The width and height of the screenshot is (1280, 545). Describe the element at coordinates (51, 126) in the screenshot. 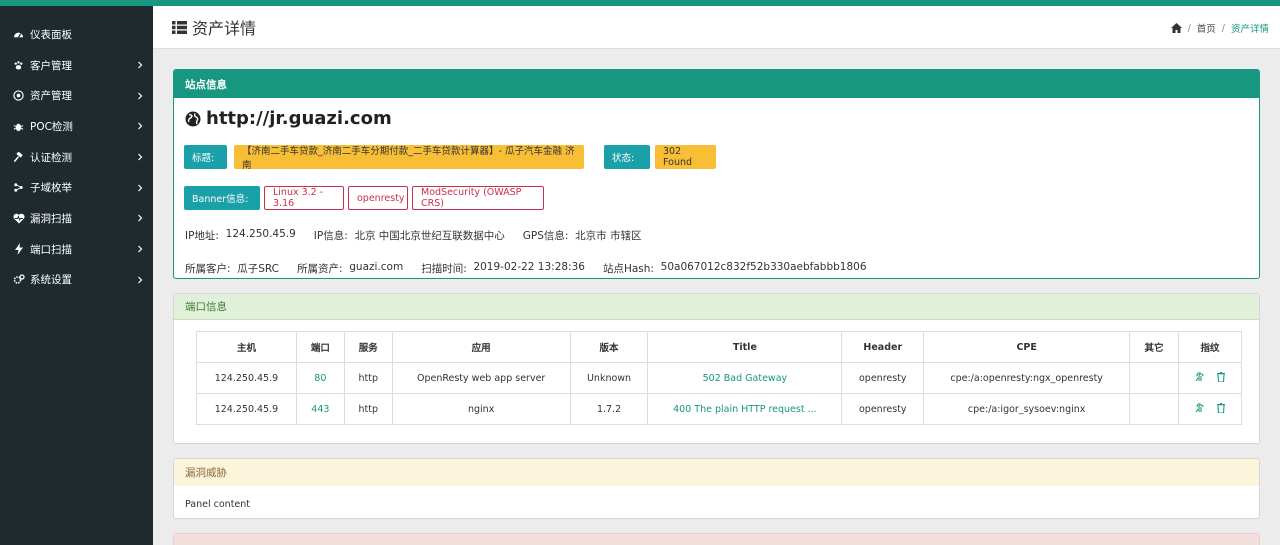

I see `sidebar-item-label: POC检测` at that location.